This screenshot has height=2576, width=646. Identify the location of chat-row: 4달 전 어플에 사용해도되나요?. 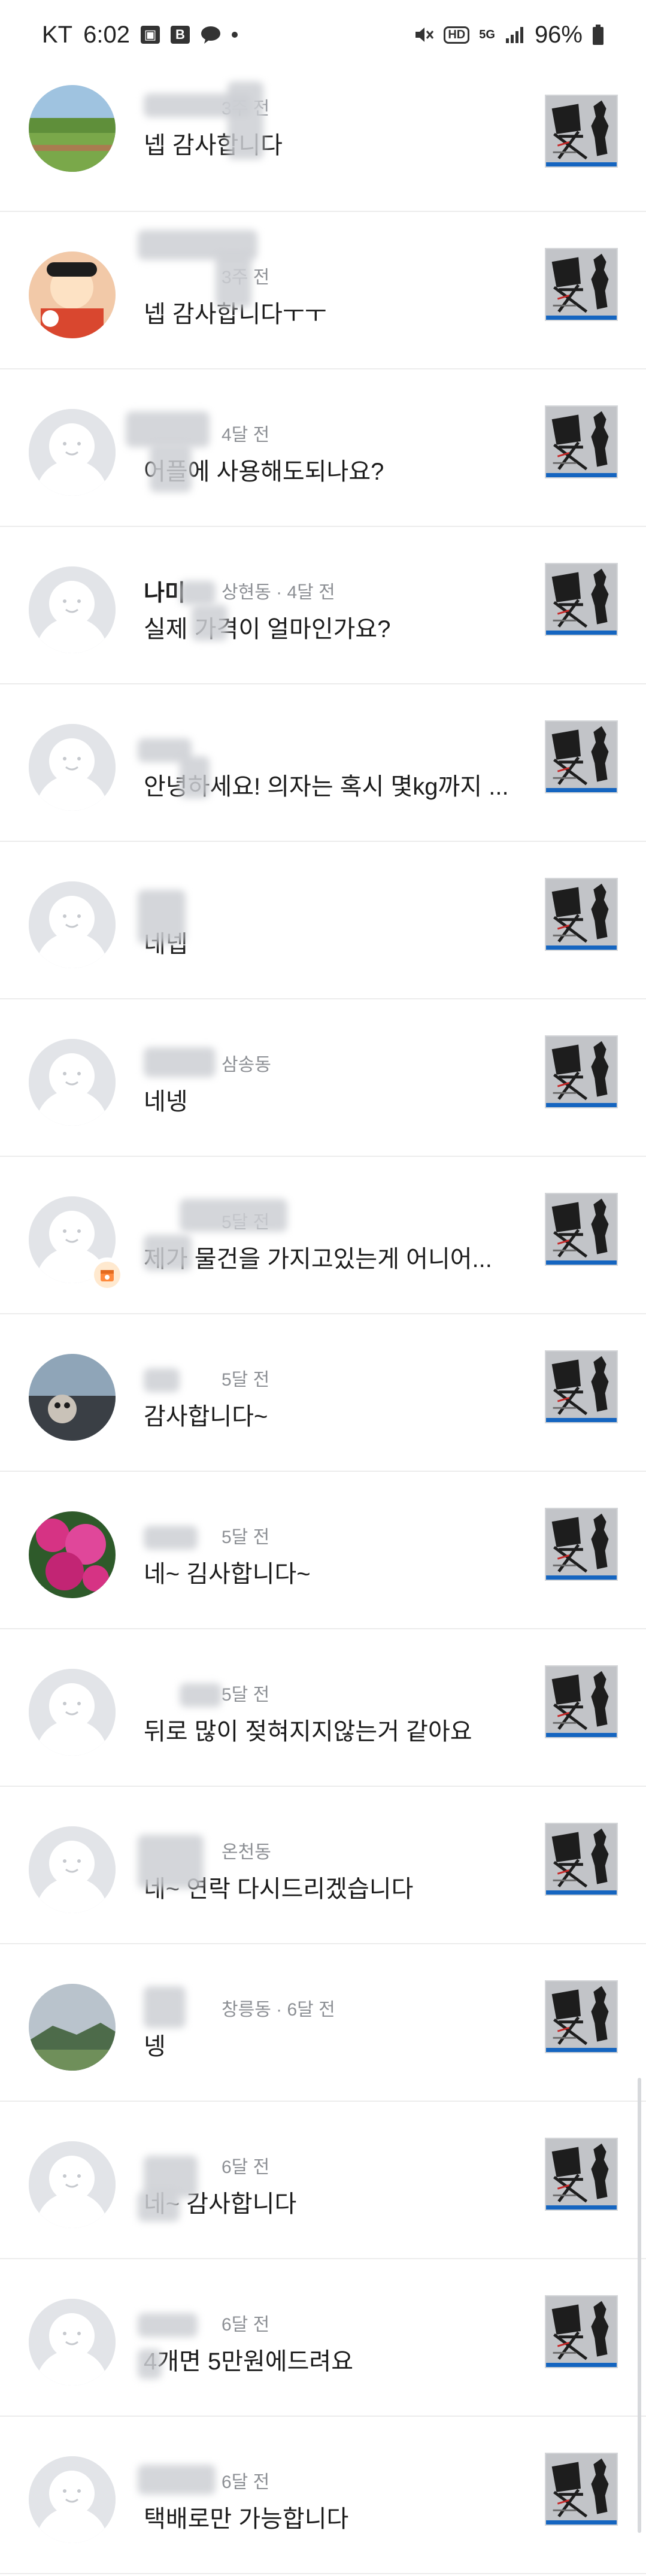
(323, 448).